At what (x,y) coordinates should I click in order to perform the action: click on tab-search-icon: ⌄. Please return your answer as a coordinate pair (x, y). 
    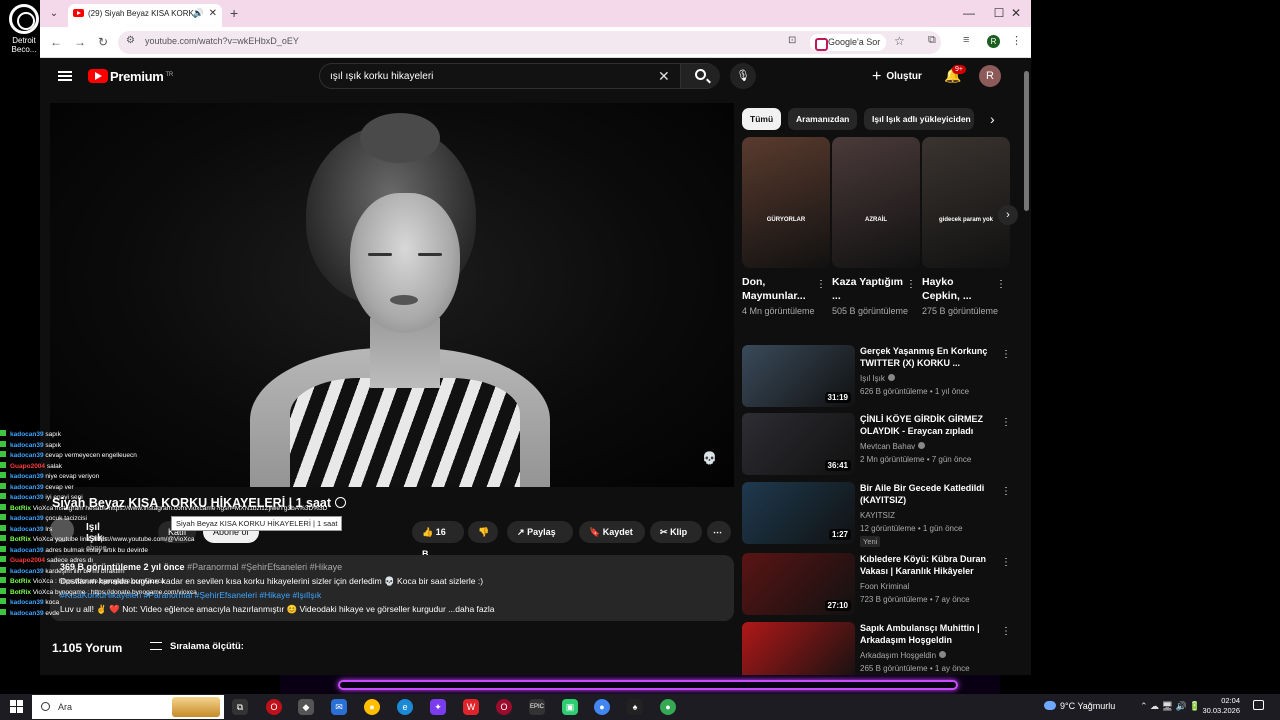
    Looking at the image, I should click on (54, 14).